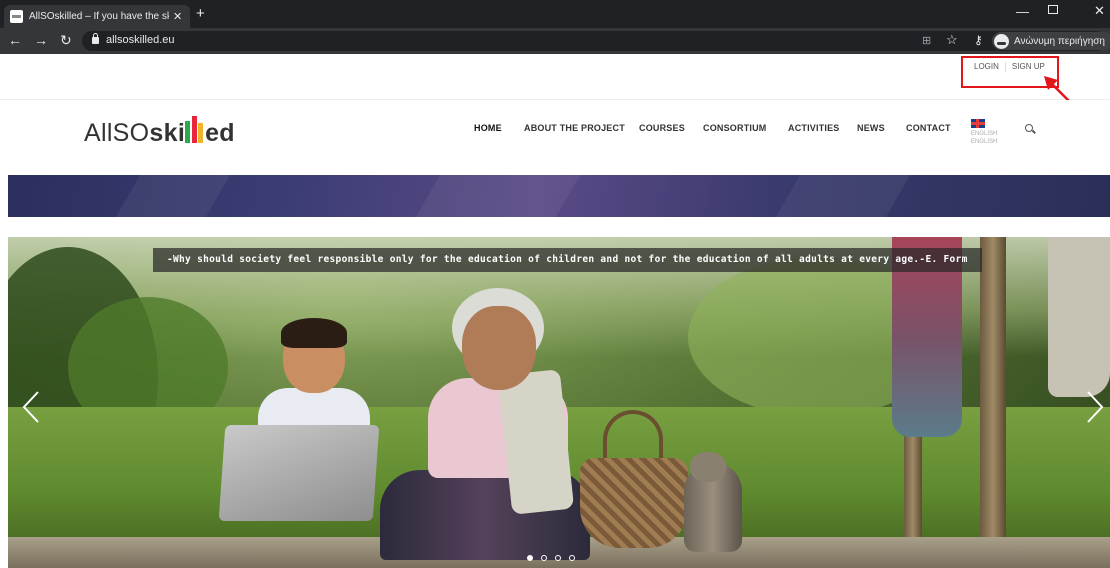 The image size is (1110, 568). I want to click on language-switcher: ENGLISH ENGLISH, so click(984, 132).